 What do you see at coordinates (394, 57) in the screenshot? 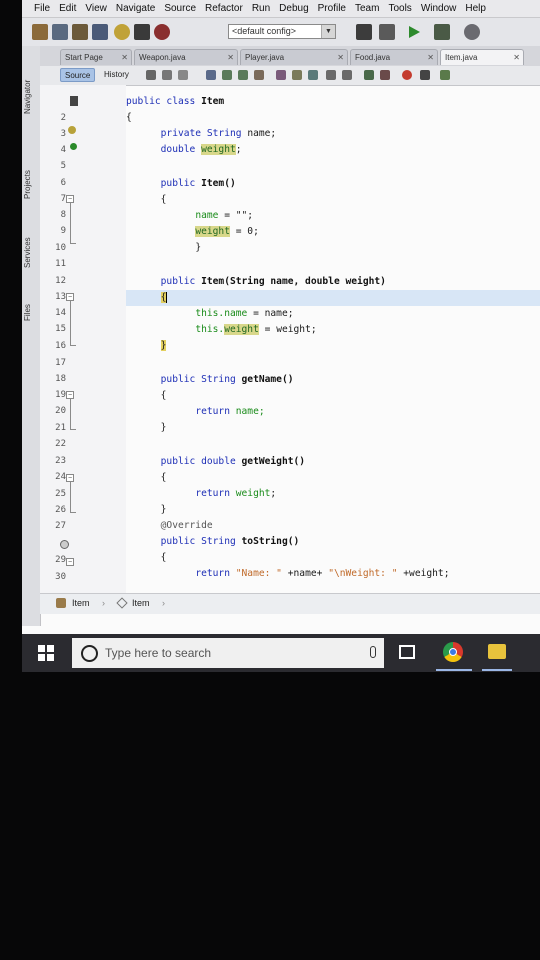
I see `tab-food-java: Food.java ✕` at bounding box center [394, 57].